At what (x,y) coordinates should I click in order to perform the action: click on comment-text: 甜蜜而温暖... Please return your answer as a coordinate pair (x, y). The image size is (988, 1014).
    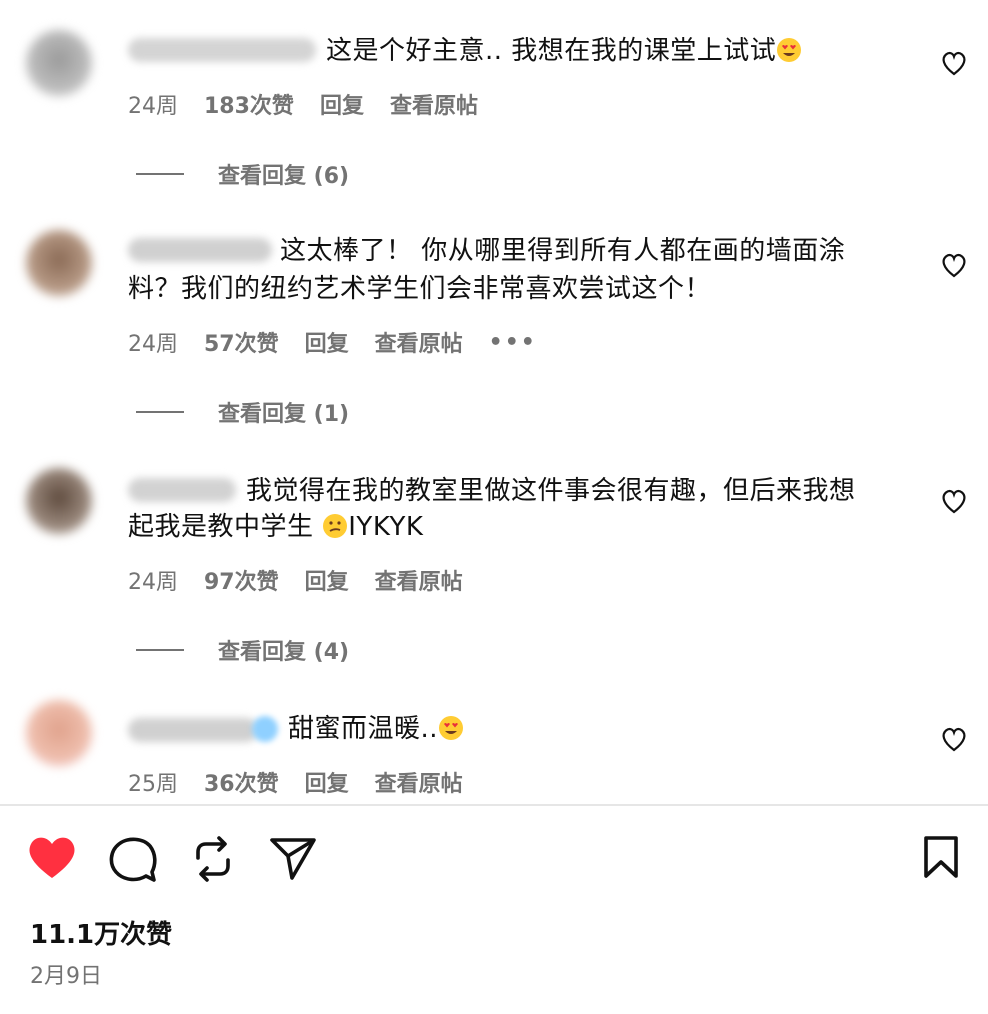
    Looking at the image, I should click on (376, 729).